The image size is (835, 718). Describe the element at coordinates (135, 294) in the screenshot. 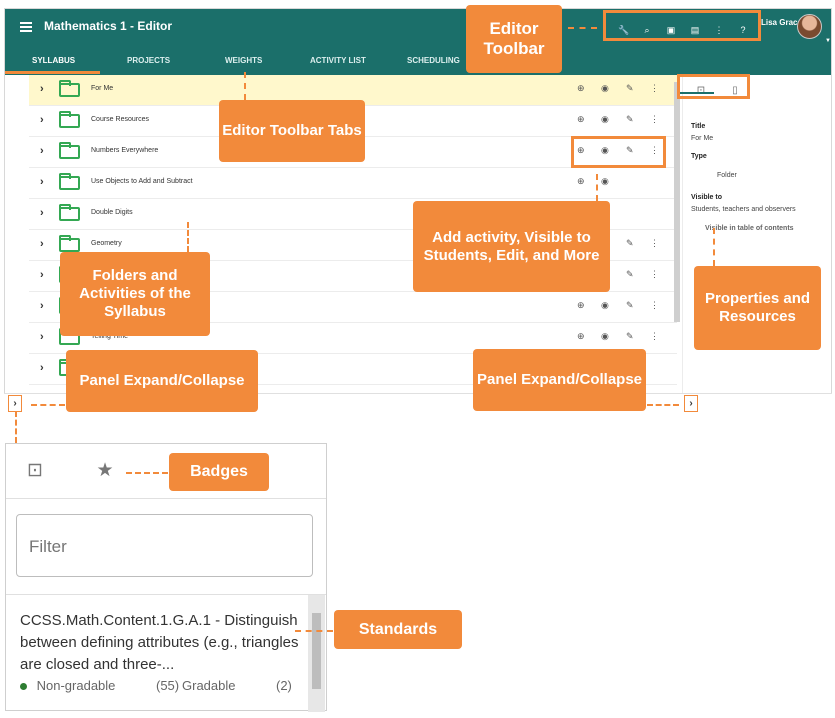

I see `callout-folders-activities: Folders and Activities of the Syllabus` at that location.